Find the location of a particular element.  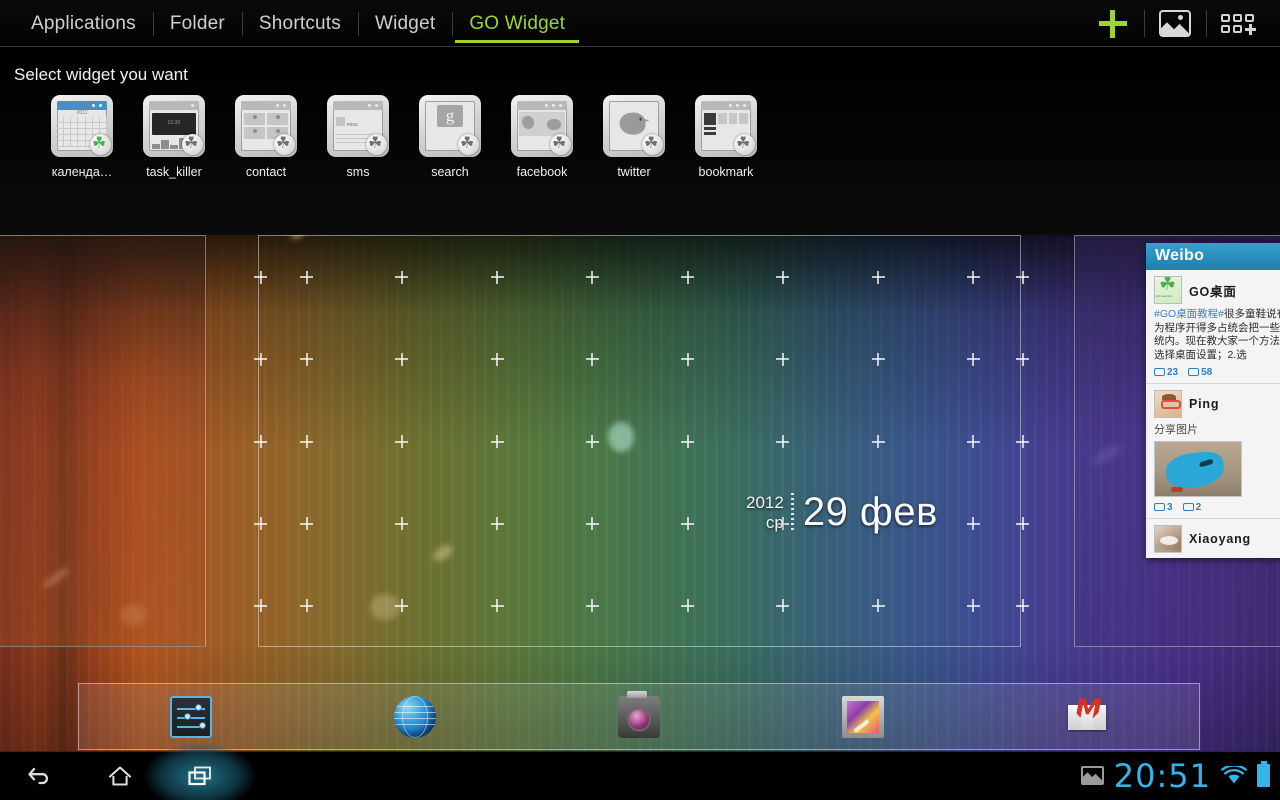

go-launcher-avatar is located at coordinates (1168, 290).